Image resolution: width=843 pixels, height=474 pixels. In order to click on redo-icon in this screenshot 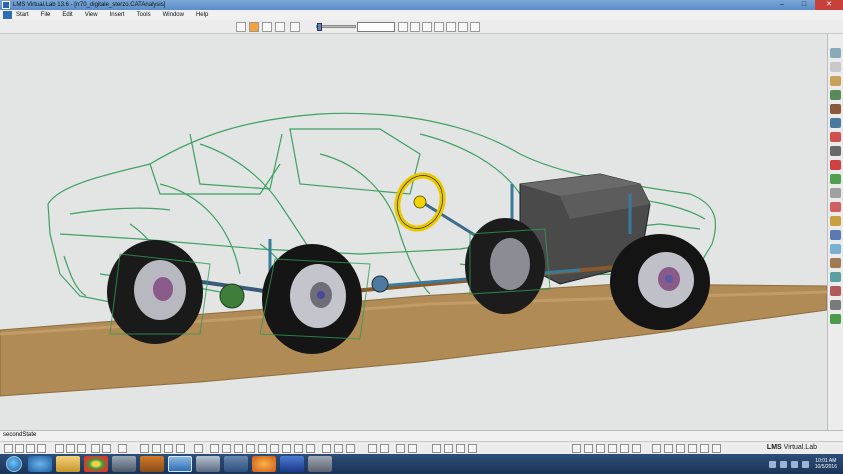, I will do `click(106, 448)`.